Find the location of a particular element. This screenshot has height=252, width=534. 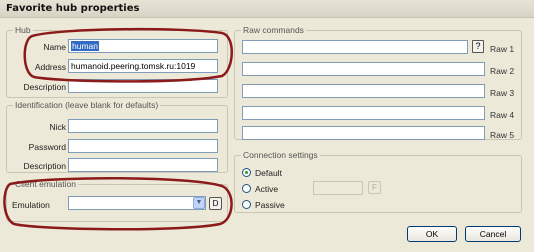

raw-5-label: Raw 5 is located at coordinates (502, 135).